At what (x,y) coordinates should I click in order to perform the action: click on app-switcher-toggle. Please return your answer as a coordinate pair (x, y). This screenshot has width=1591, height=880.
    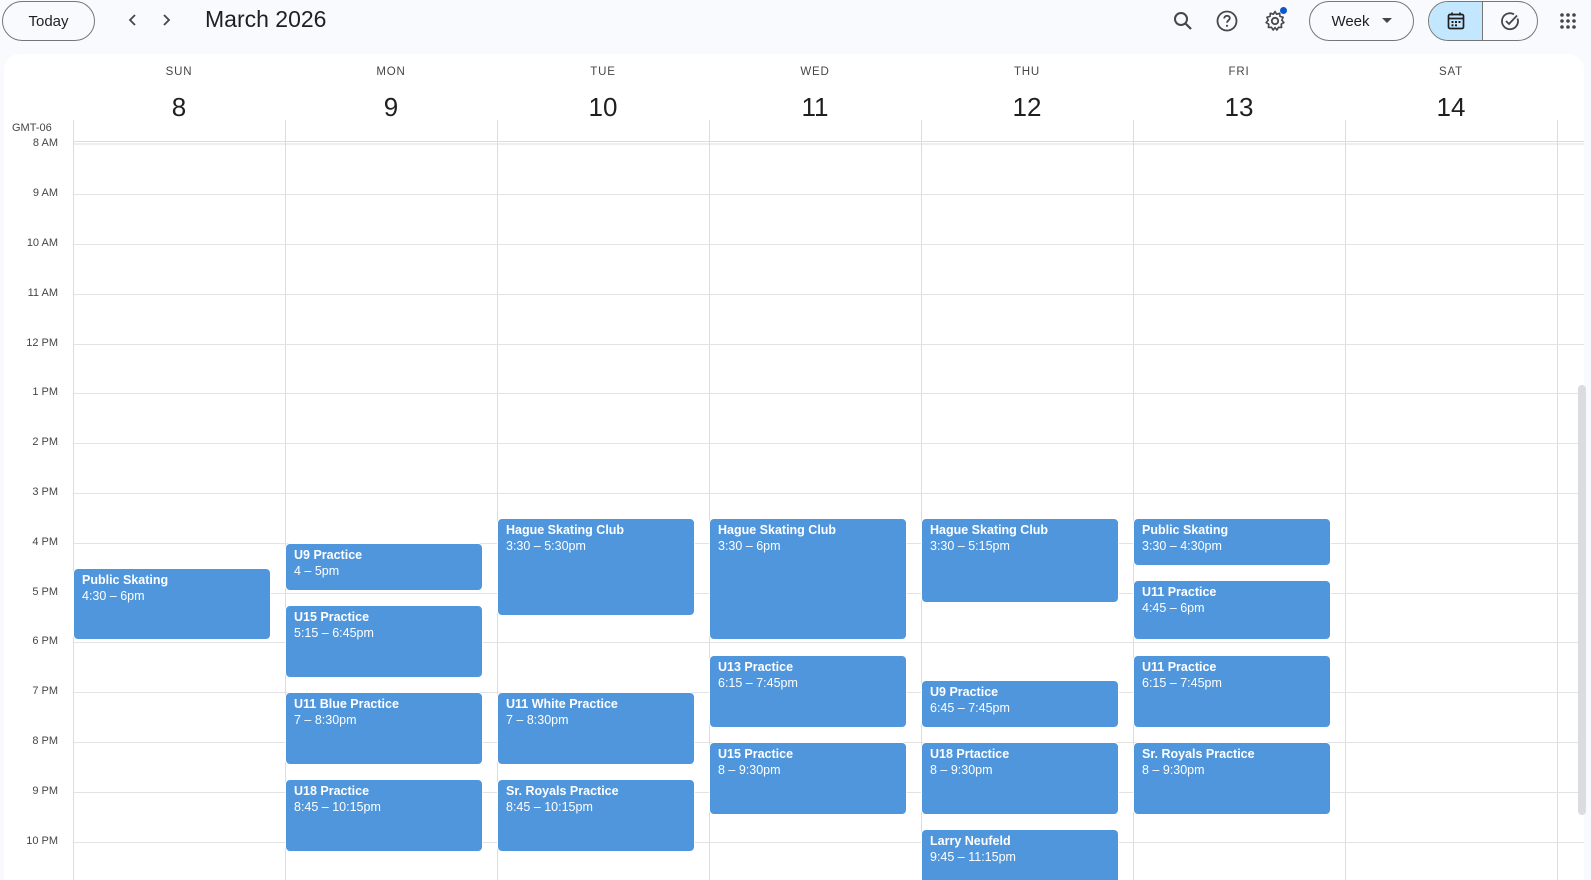
    Looking at the image, I should click on (1483, 21).